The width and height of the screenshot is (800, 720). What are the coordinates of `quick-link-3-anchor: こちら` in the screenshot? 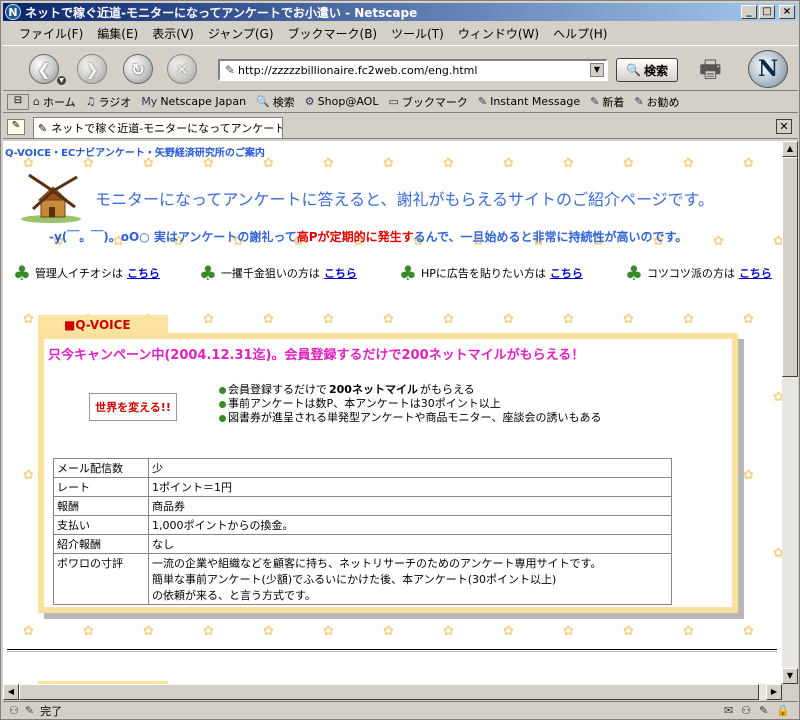 It's located at (566, 273).